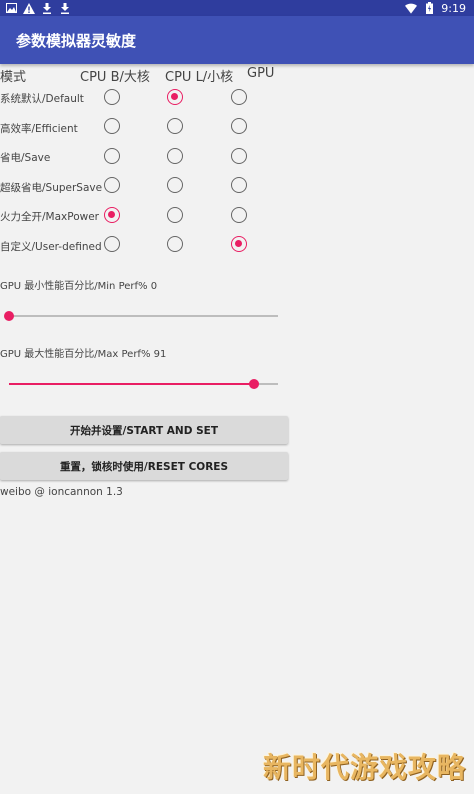  I want to click on image-icon, so click(11, 8).